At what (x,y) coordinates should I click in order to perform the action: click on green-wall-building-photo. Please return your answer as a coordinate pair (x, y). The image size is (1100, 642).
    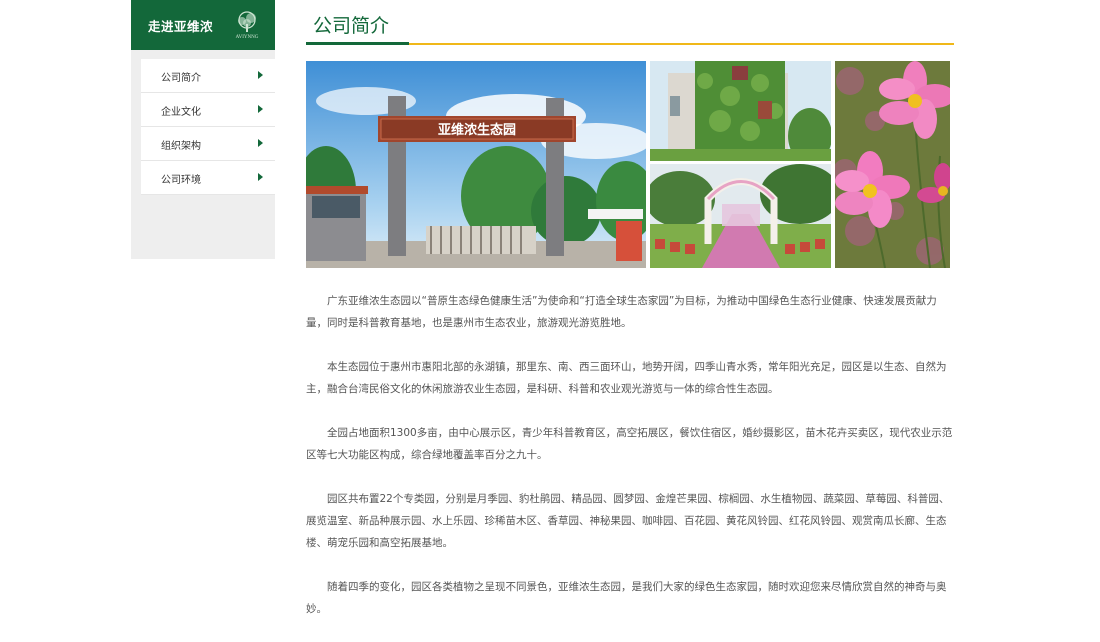
    Looking at the image, I should click on (740, 111).